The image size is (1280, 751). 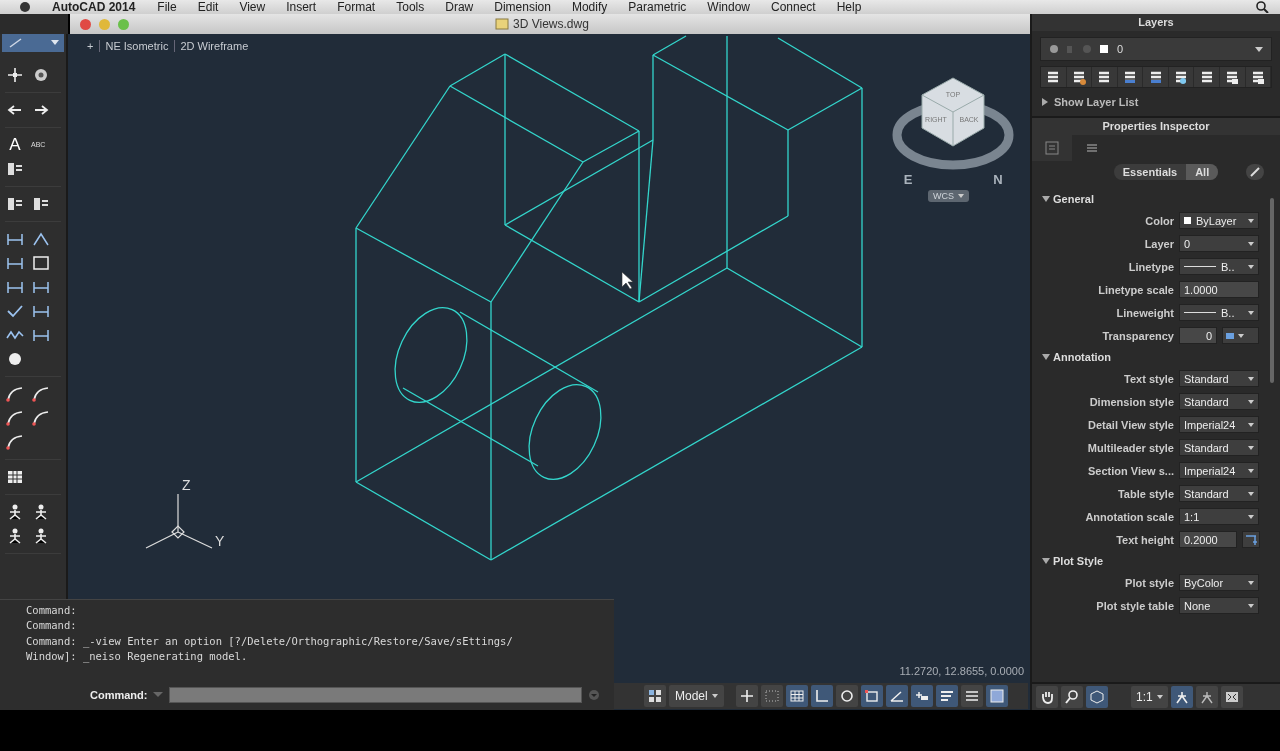 I want to click on property-label: Color, so click(x=1159, y=220).